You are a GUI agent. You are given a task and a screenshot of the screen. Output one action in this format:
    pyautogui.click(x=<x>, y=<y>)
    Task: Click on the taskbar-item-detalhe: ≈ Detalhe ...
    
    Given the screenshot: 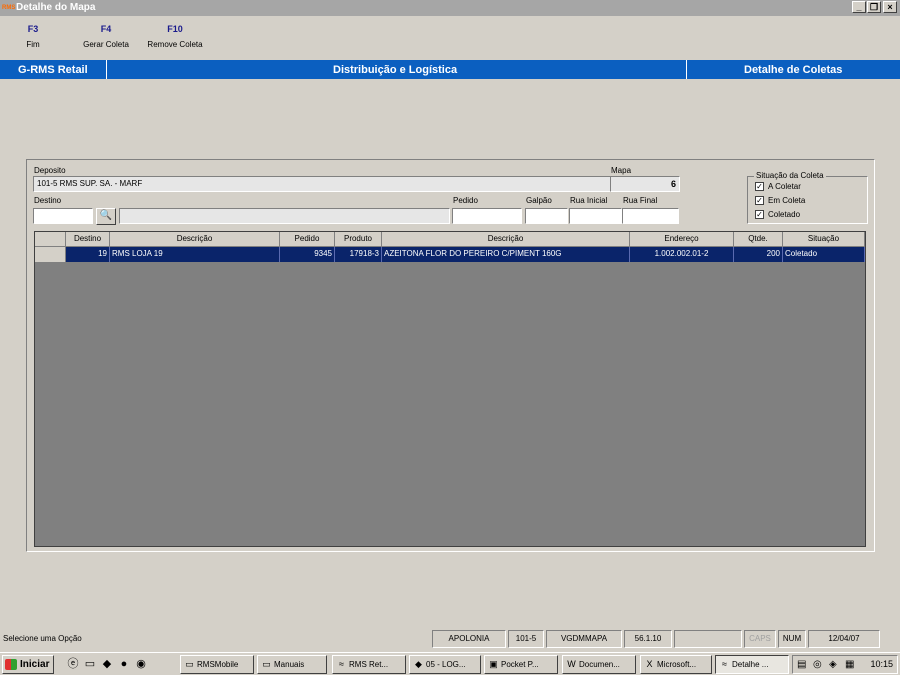 What is the action you would take?
    pyautogui.click(x=752, y=664)
    